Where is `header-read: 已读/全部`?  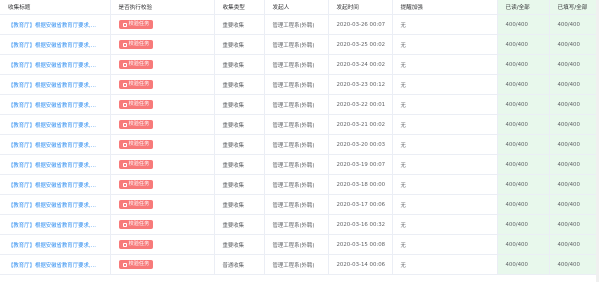
header-read: 已读/全部 is located at coordinates (523, 7).